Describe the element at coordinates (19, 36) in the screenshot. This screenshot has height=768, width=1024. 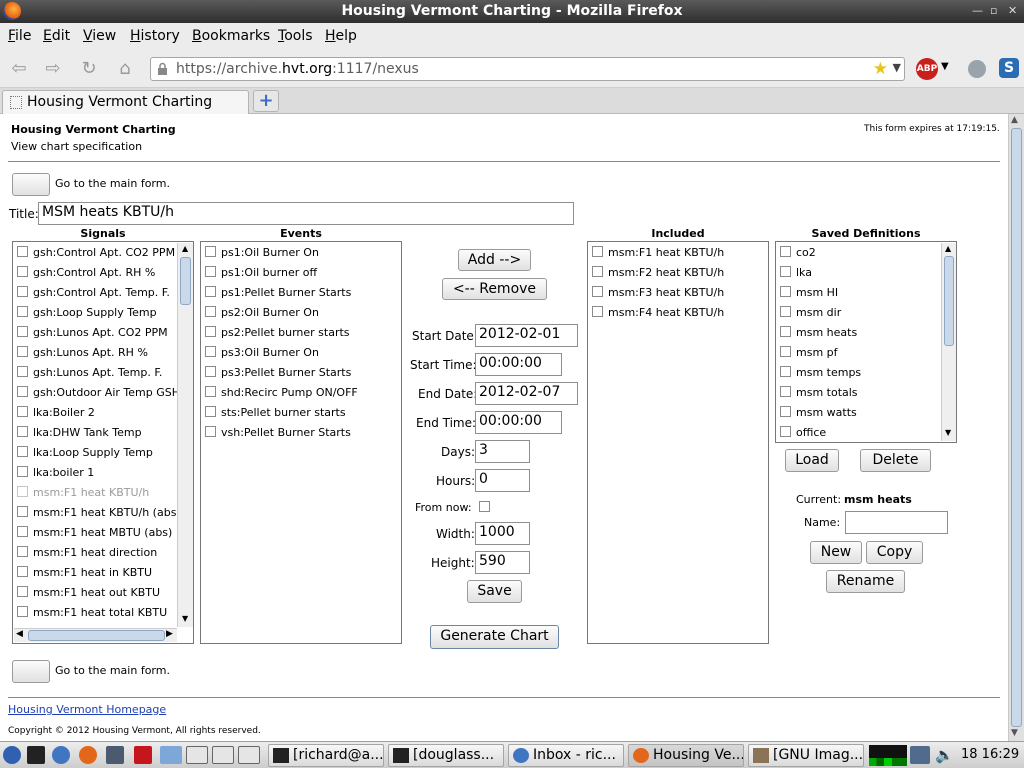
I see `menu-file: File` at that location.